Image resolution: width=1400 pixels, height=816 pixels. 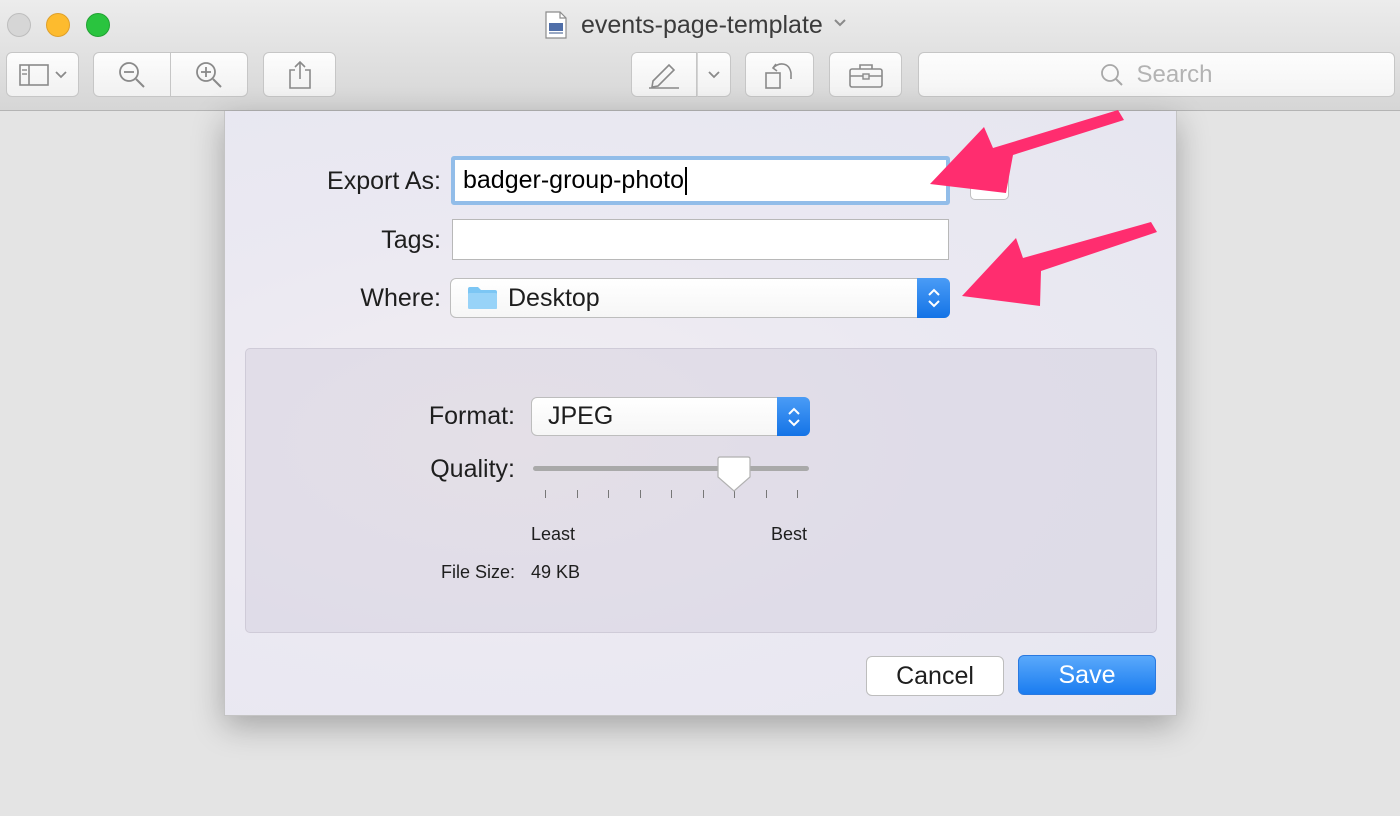 I want to click on search-placeholder: Search, so click(x=1174, y=74).